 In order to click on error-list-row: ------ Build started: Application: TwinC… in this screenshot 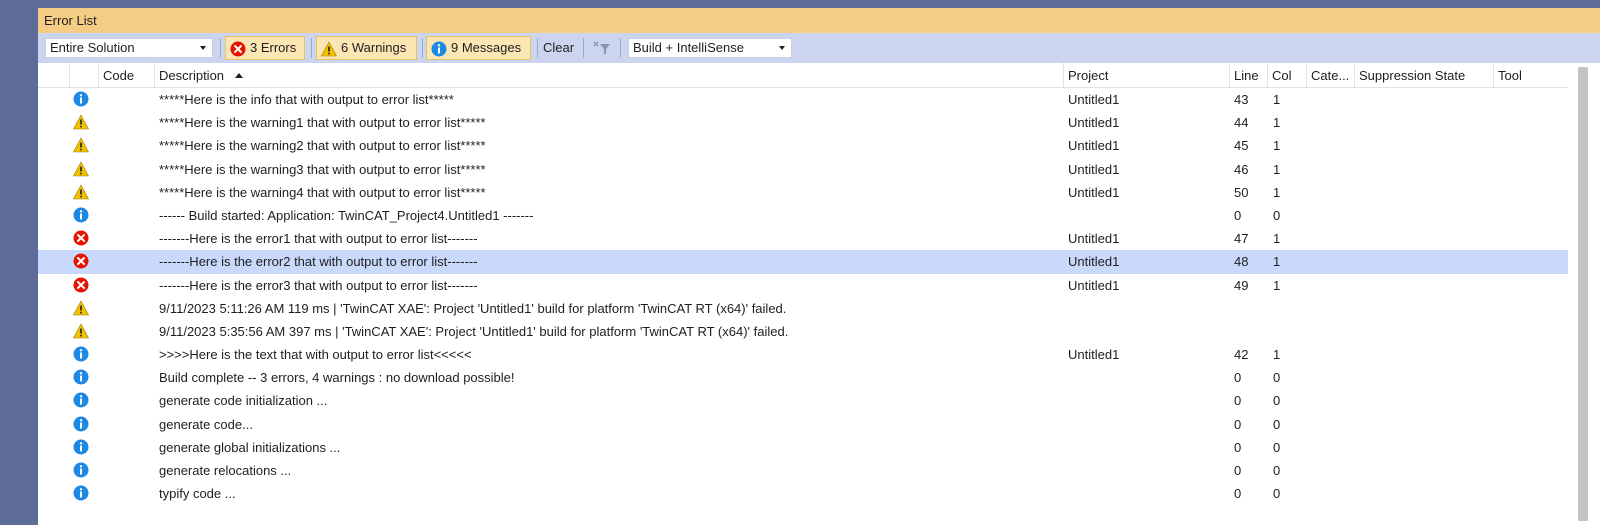, I will do `click(803, 215)`.